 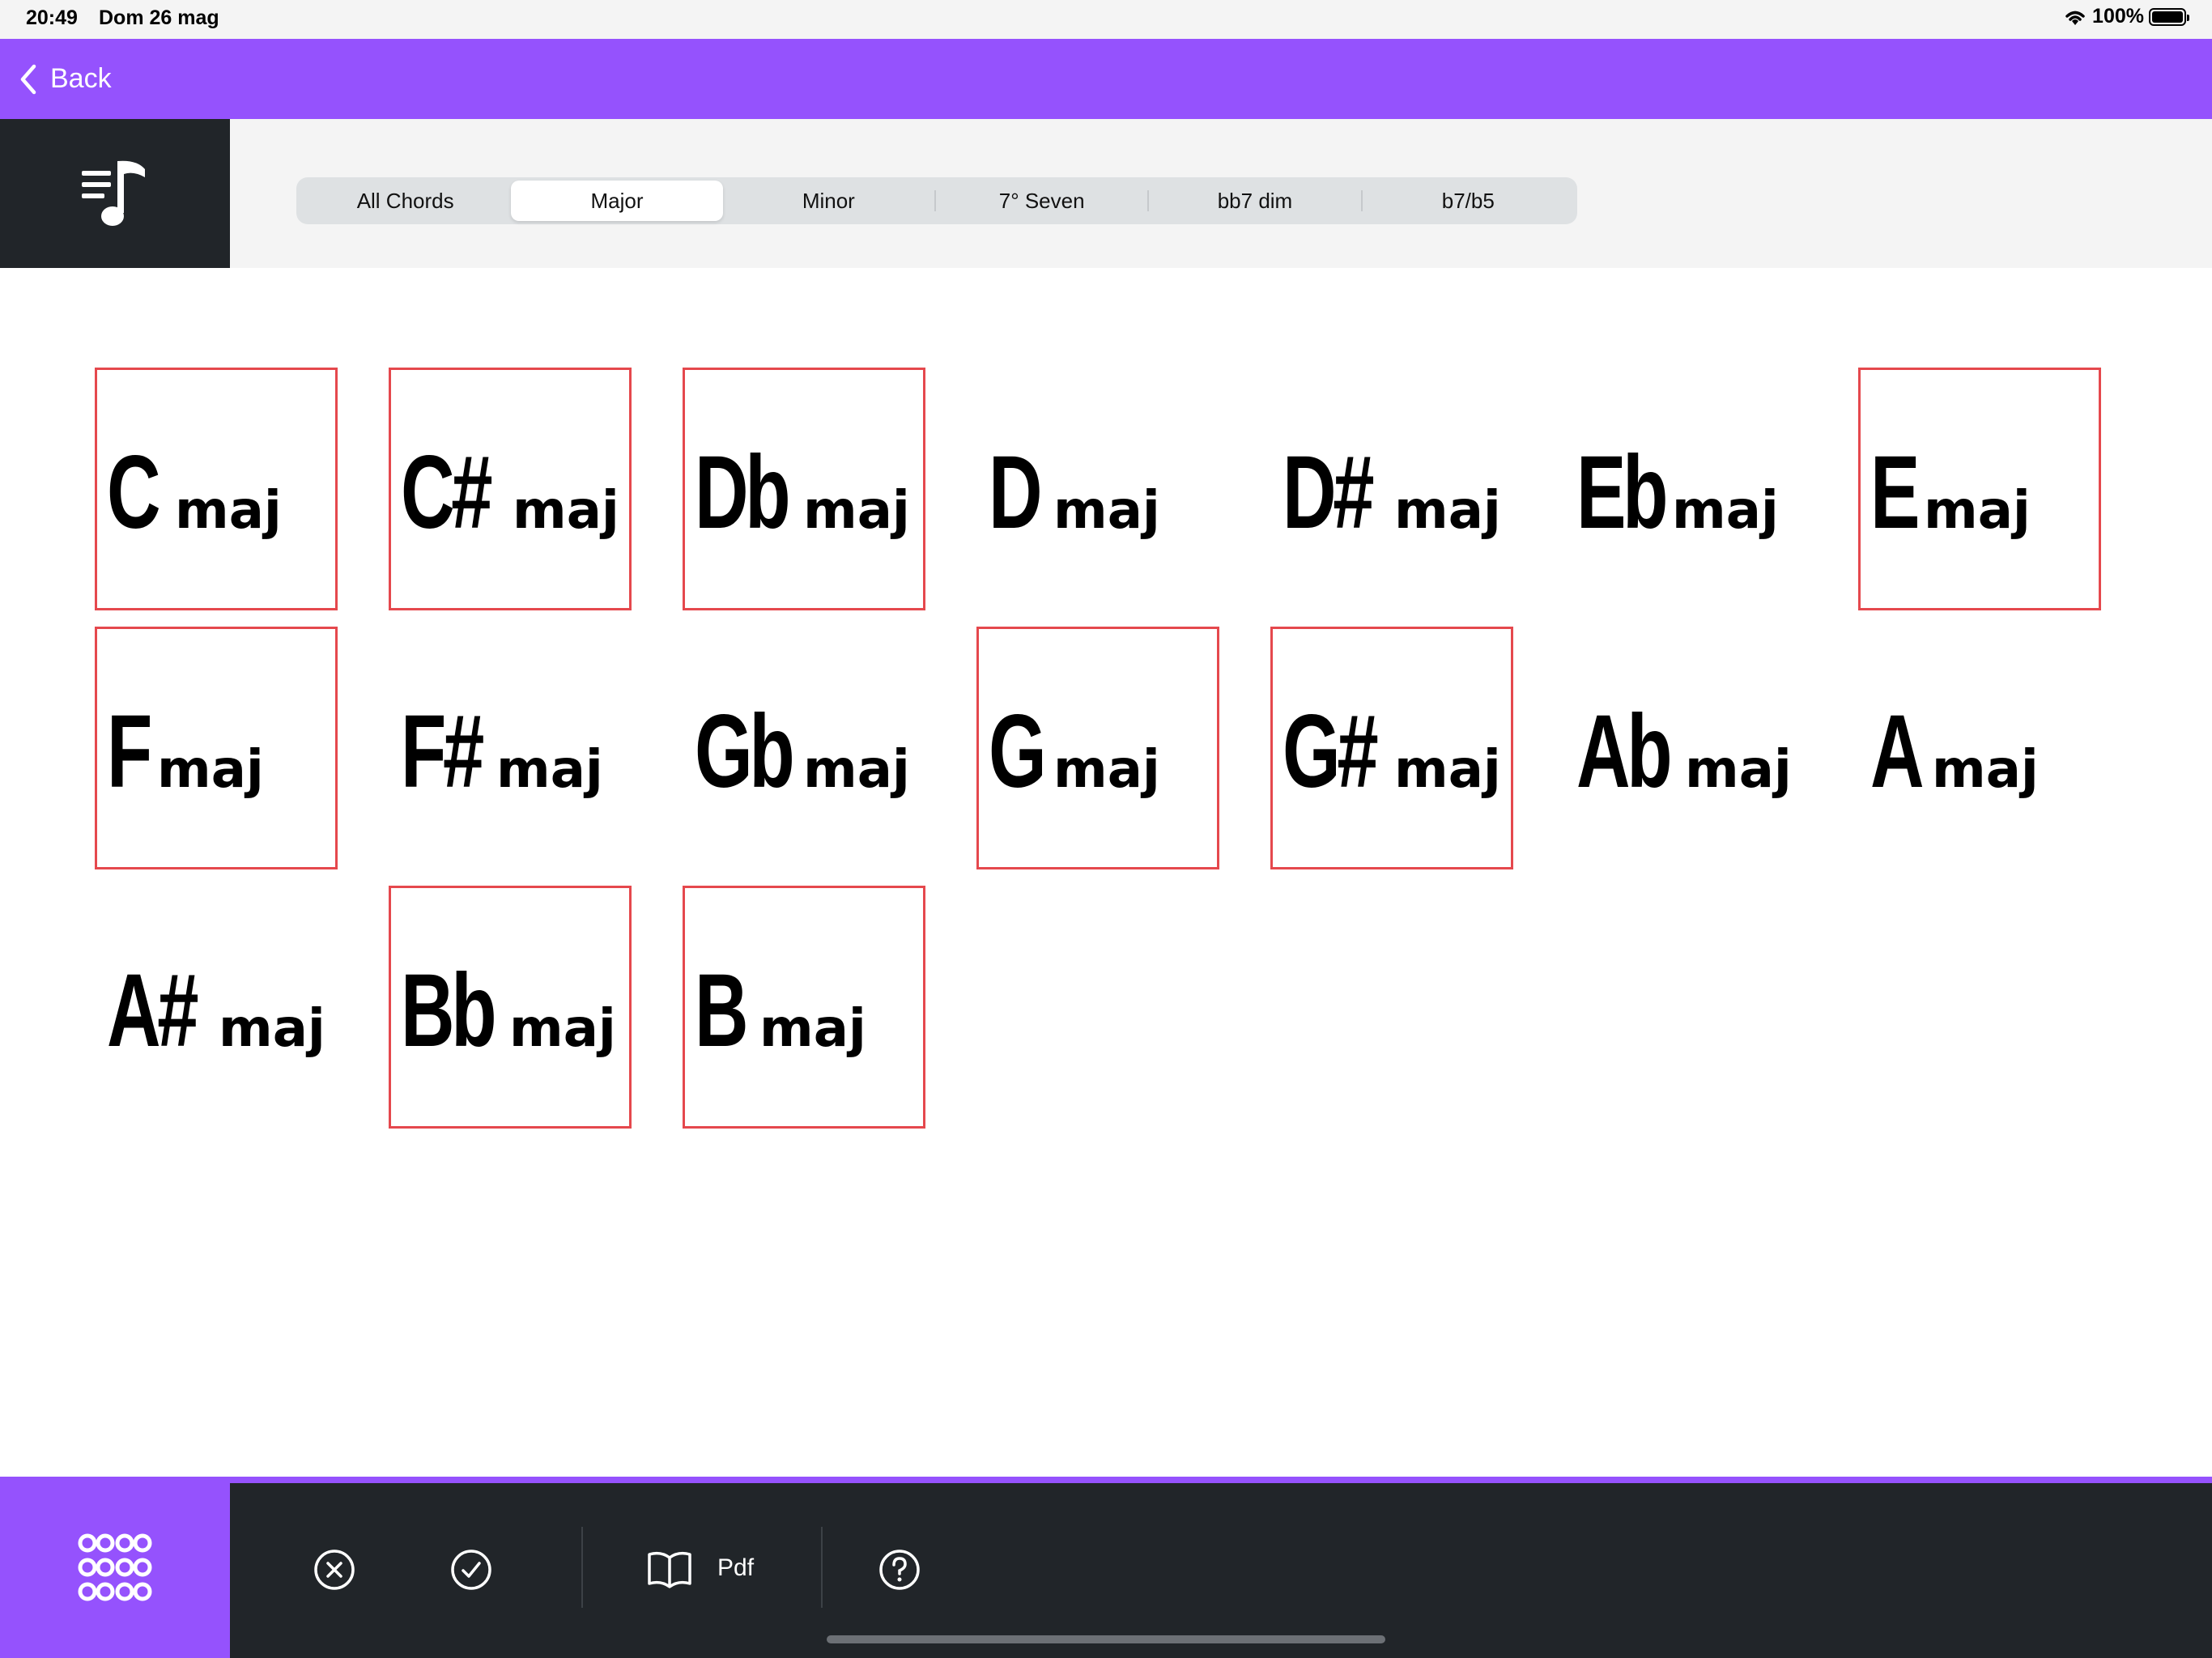 What do you see at coordinates (1106, 79) in the screenshot?
I see `nav-bar: Back` at bounding box center [1106, 79].